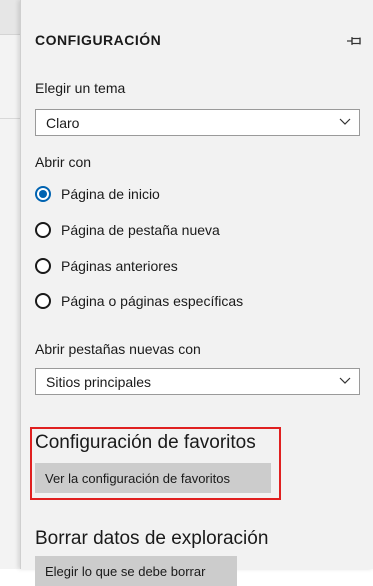 The height and width of the screenshot is (586, 373). I want to click on divider, so click(10, 118).